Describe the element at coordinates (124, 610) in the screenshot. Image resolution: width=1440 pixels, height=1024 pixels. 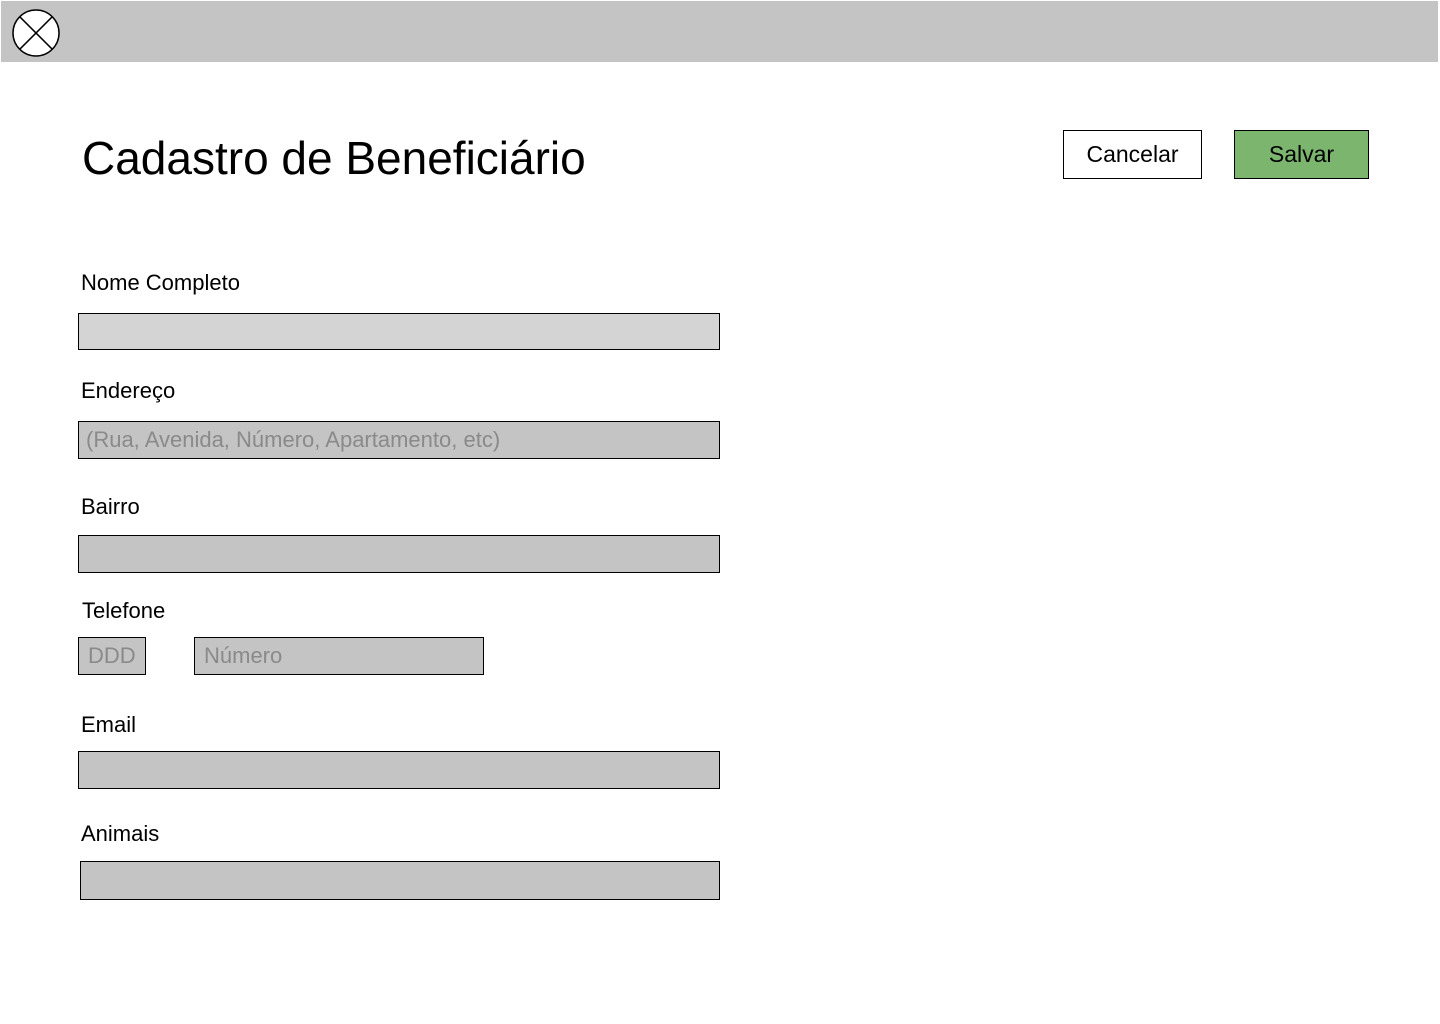
I see `phone-label: Telefone` at that location.